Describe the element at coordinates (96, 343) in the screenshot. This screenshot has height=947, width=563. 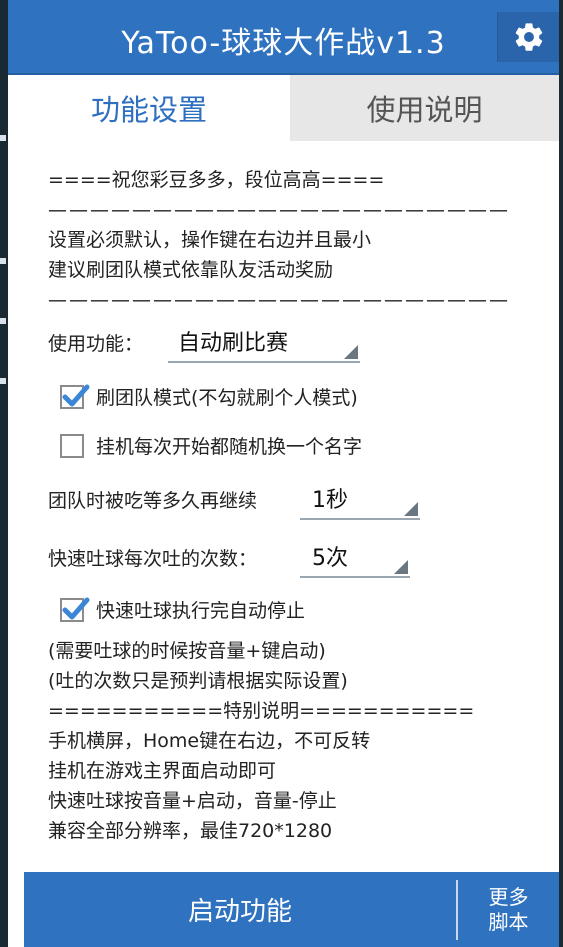
I see `function-select-label: 使用功能：` at that location.